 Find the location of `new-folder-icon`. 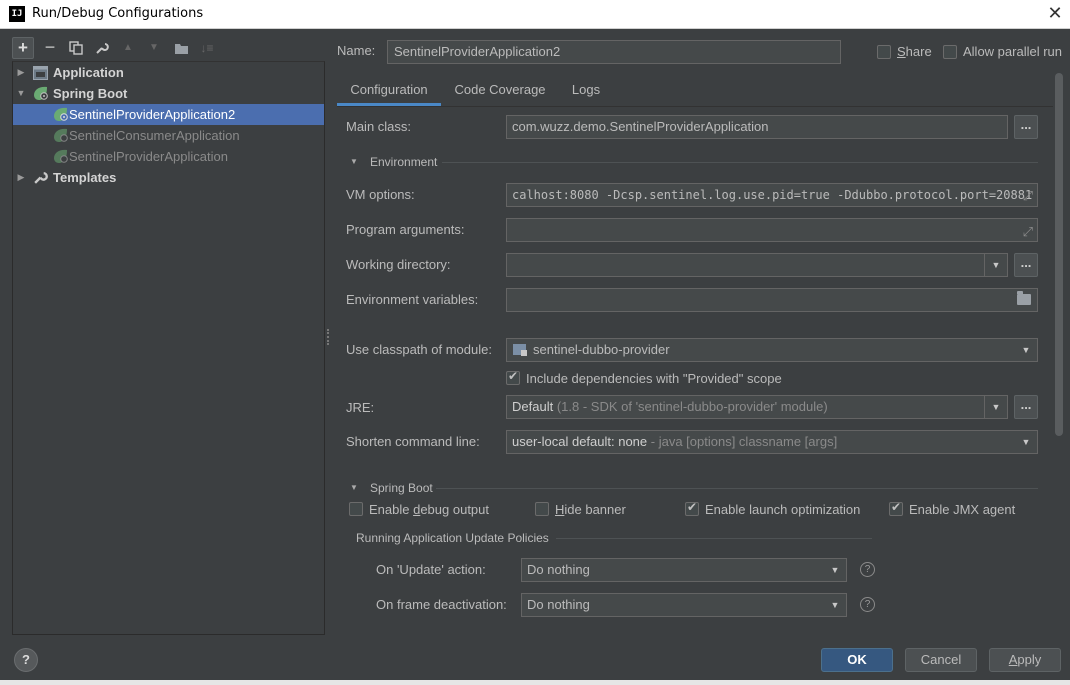

new-folder-icon is located at coordinates (181, 48).